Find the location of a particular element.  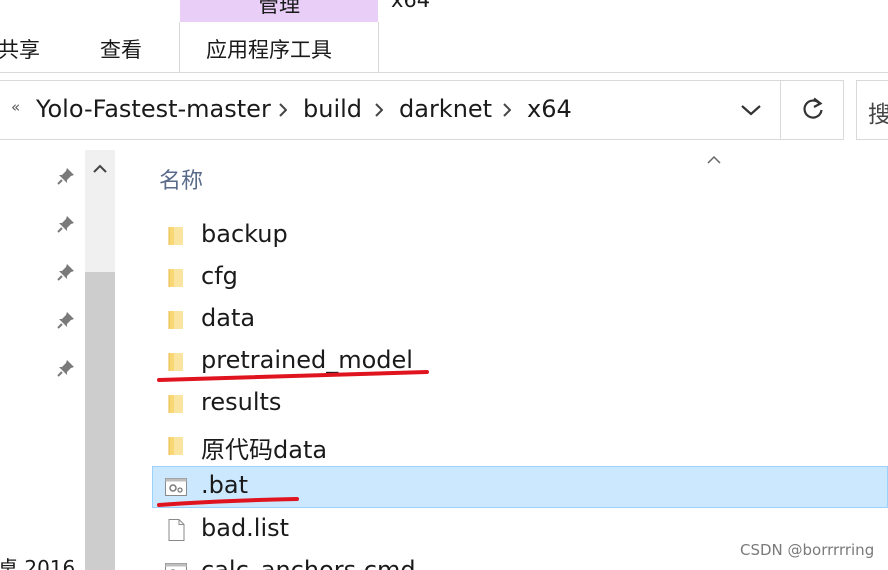

file-name: calc_anchors.cmd is located at coordinates (308, 563).